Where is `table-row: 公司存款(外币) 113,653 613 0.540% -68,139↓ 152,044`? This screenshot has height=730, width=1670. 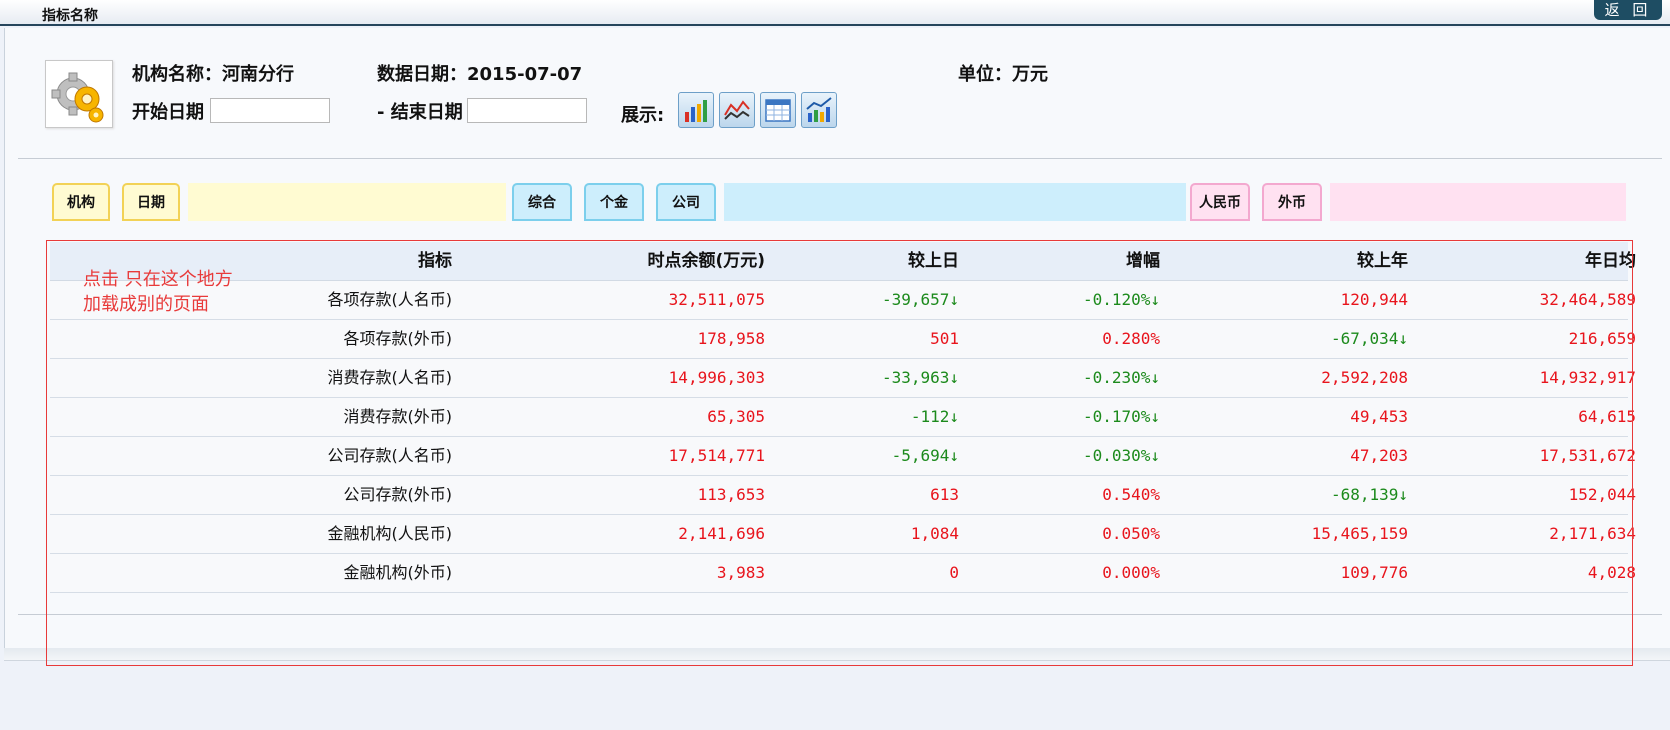 table-row: 公司存款(外币) 113,653 613 0.540% -68,139↓ 152,044 is located at coordinates (843, 495).